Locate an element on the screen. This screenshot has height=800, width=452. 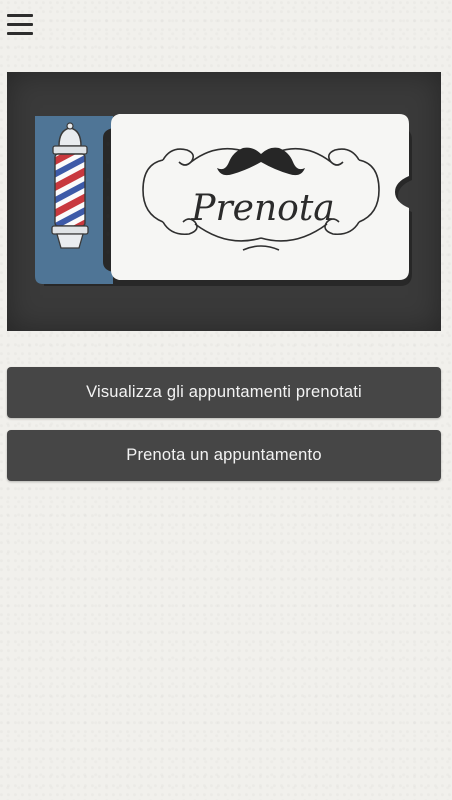
view-appointments-button: Visualizza gli appuntamenti prenotati is located at coordinates (224, 392).